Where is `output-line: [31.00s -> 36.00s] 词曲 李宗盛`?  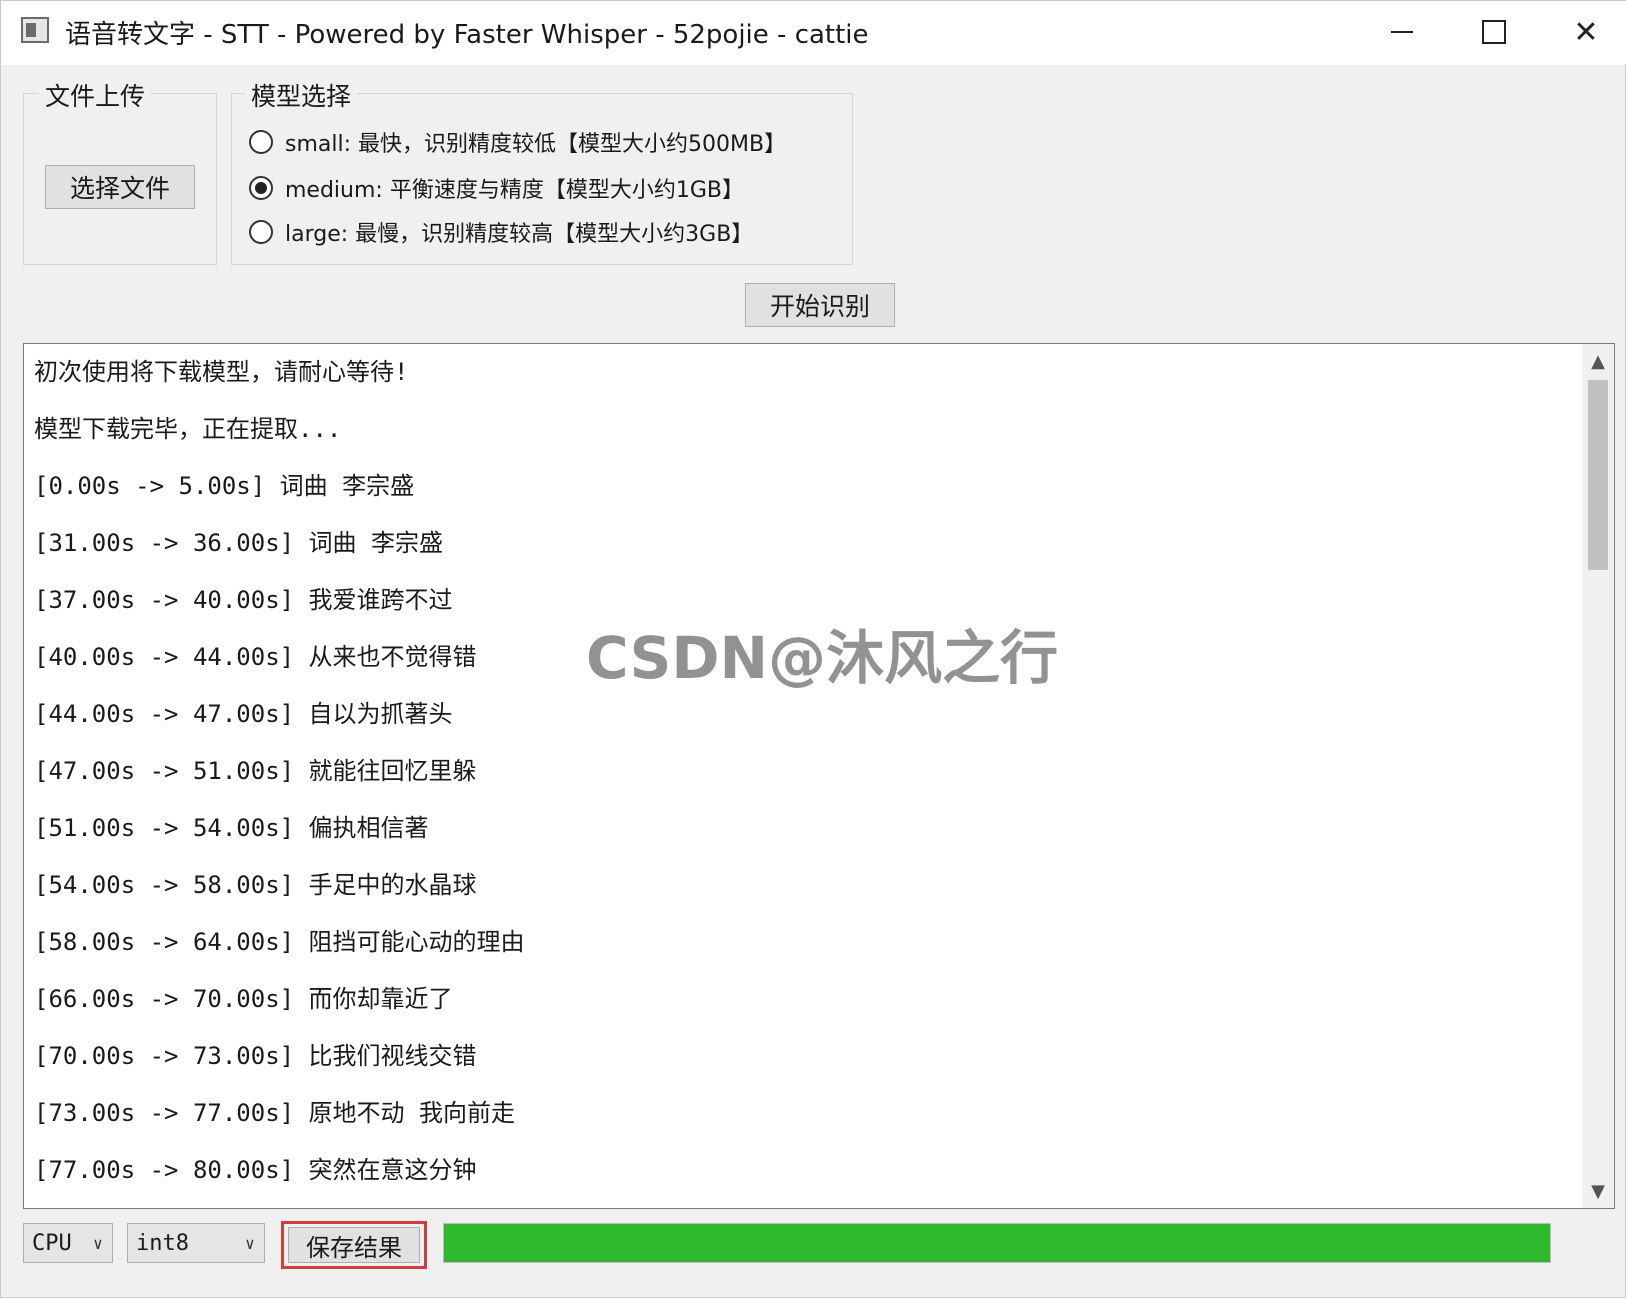 output-line: [31.00s -> 36.00s] 词曲 李宗盛 is located at coordinates (238, 543).